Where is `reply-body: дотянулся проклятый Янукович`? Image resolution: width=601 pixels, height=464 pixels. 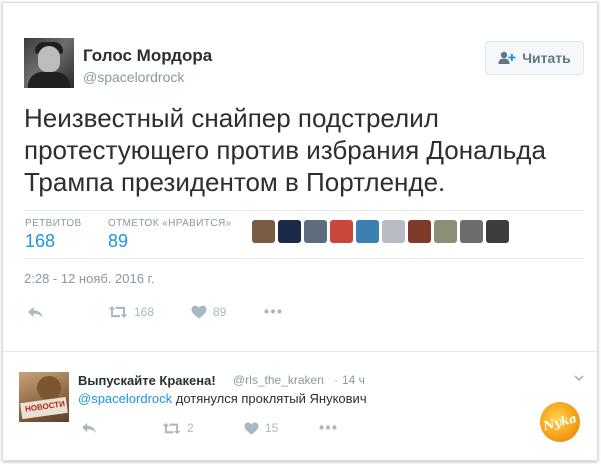 reply-body: дотянулся проклятый Янукович is located at coordinates (269, 398).